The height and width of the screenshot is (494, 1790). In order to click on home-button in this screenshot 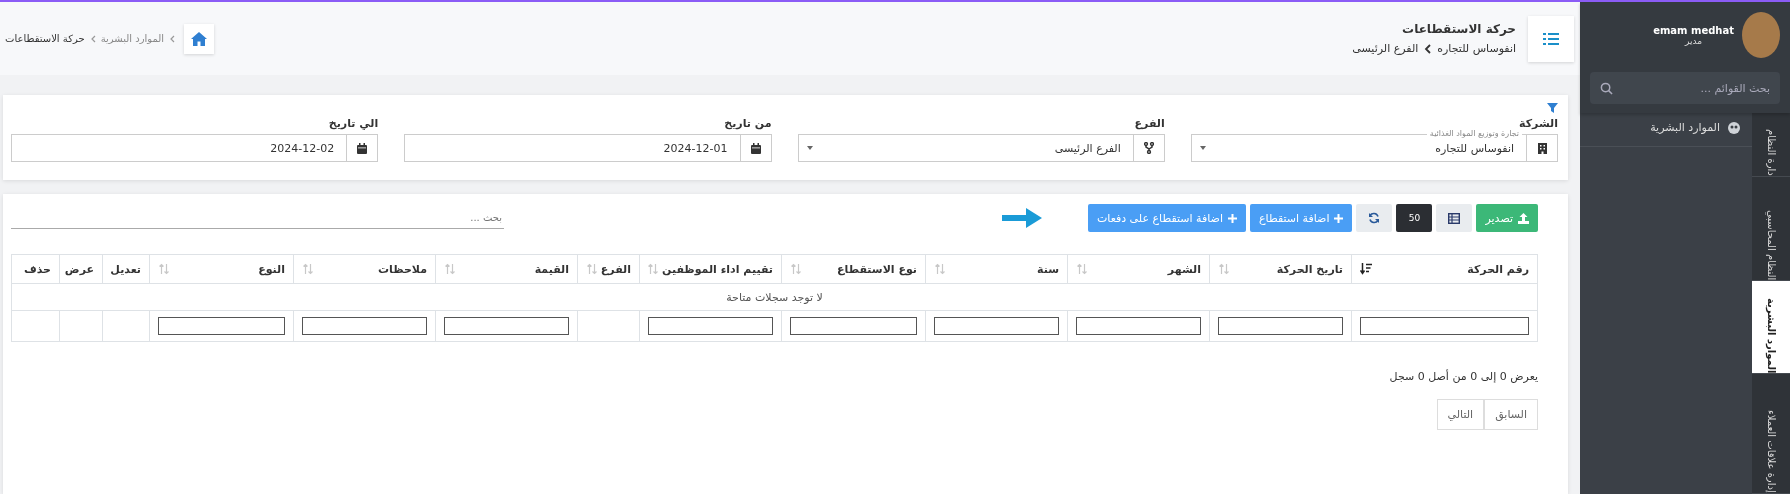, I will do `click(199, 38)`.